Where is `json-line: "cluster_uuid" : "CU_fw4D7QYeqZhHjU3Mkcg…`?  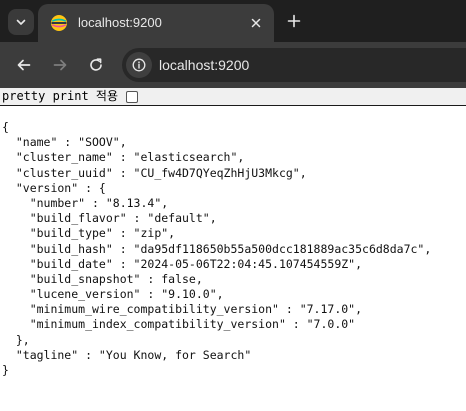 json-line: "cluster_uuid" : "CU_fw4D7QYeqZhHjU3Mkcg… is located at coordinates (154, 172).